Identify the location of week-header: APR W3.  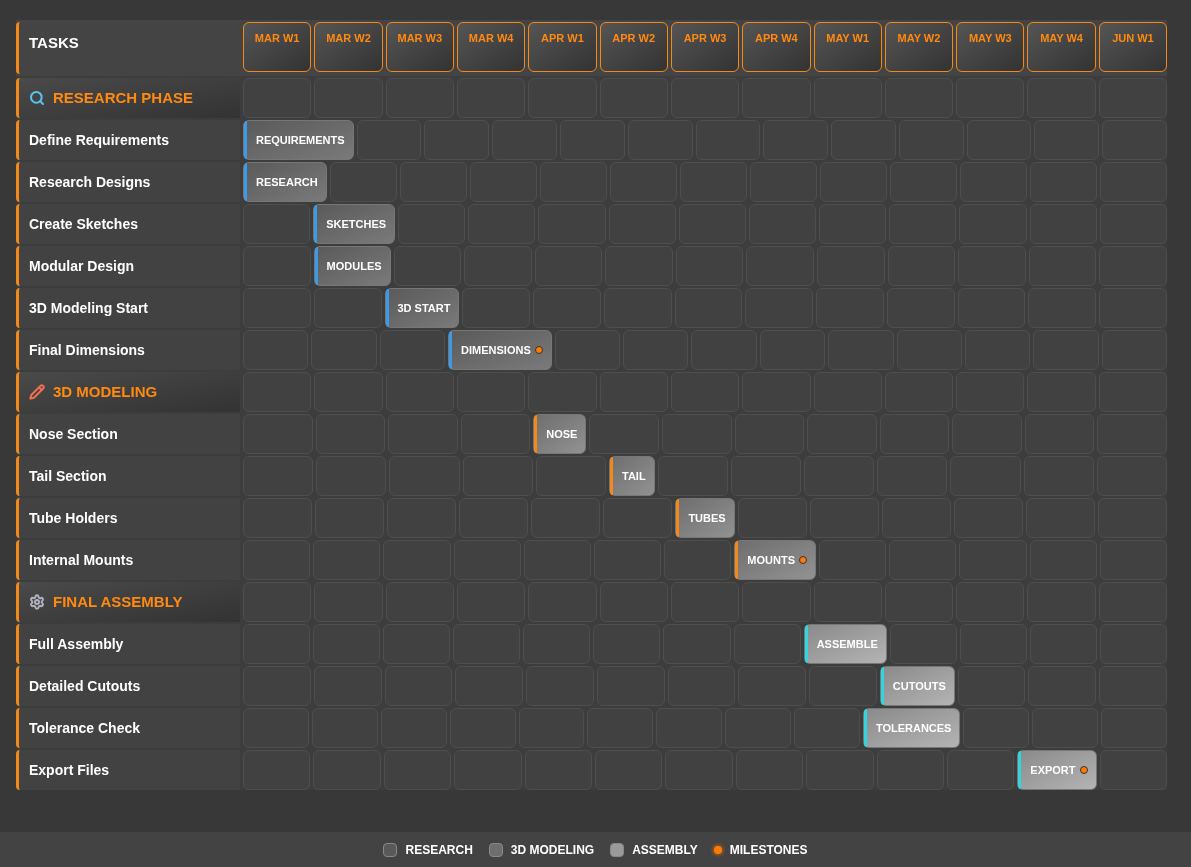
(705, 47).